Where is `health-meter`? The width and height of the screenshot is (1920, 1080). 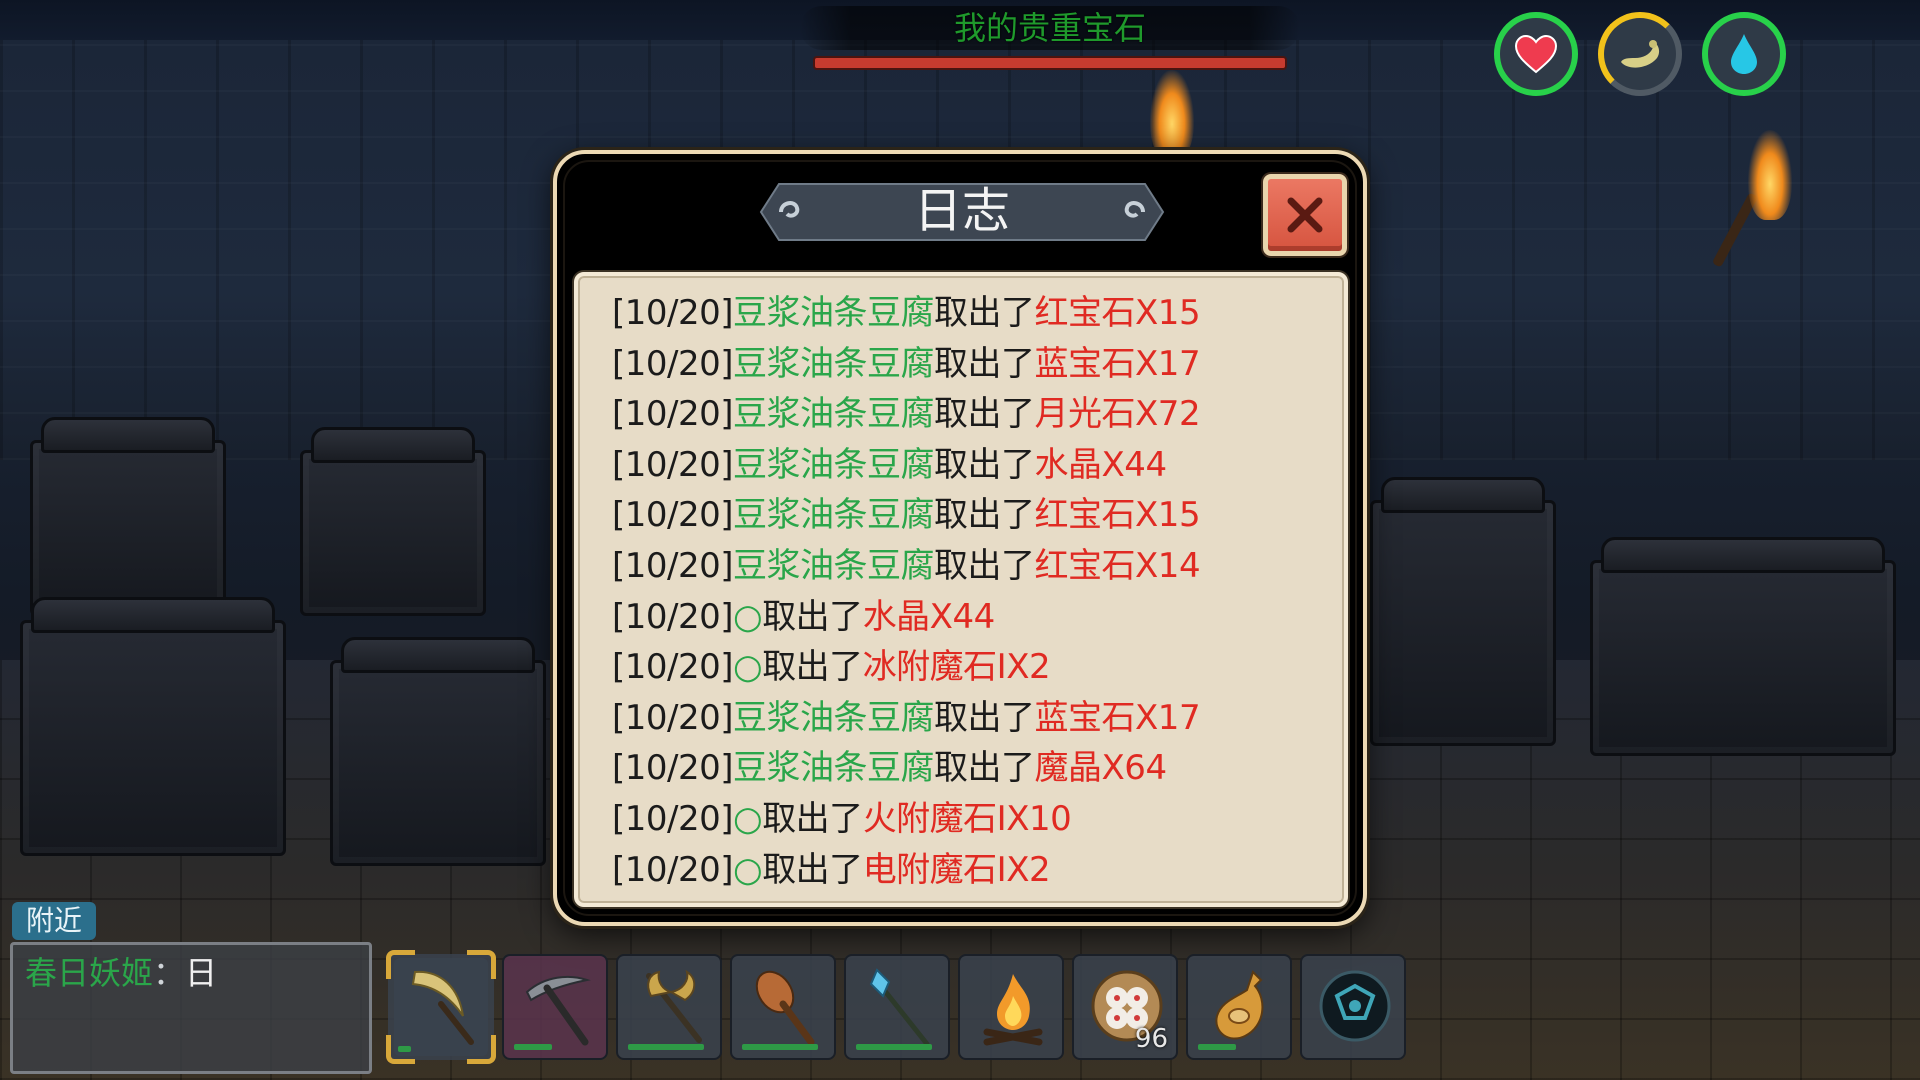
health-meter is located at coordinates (1536, 54).